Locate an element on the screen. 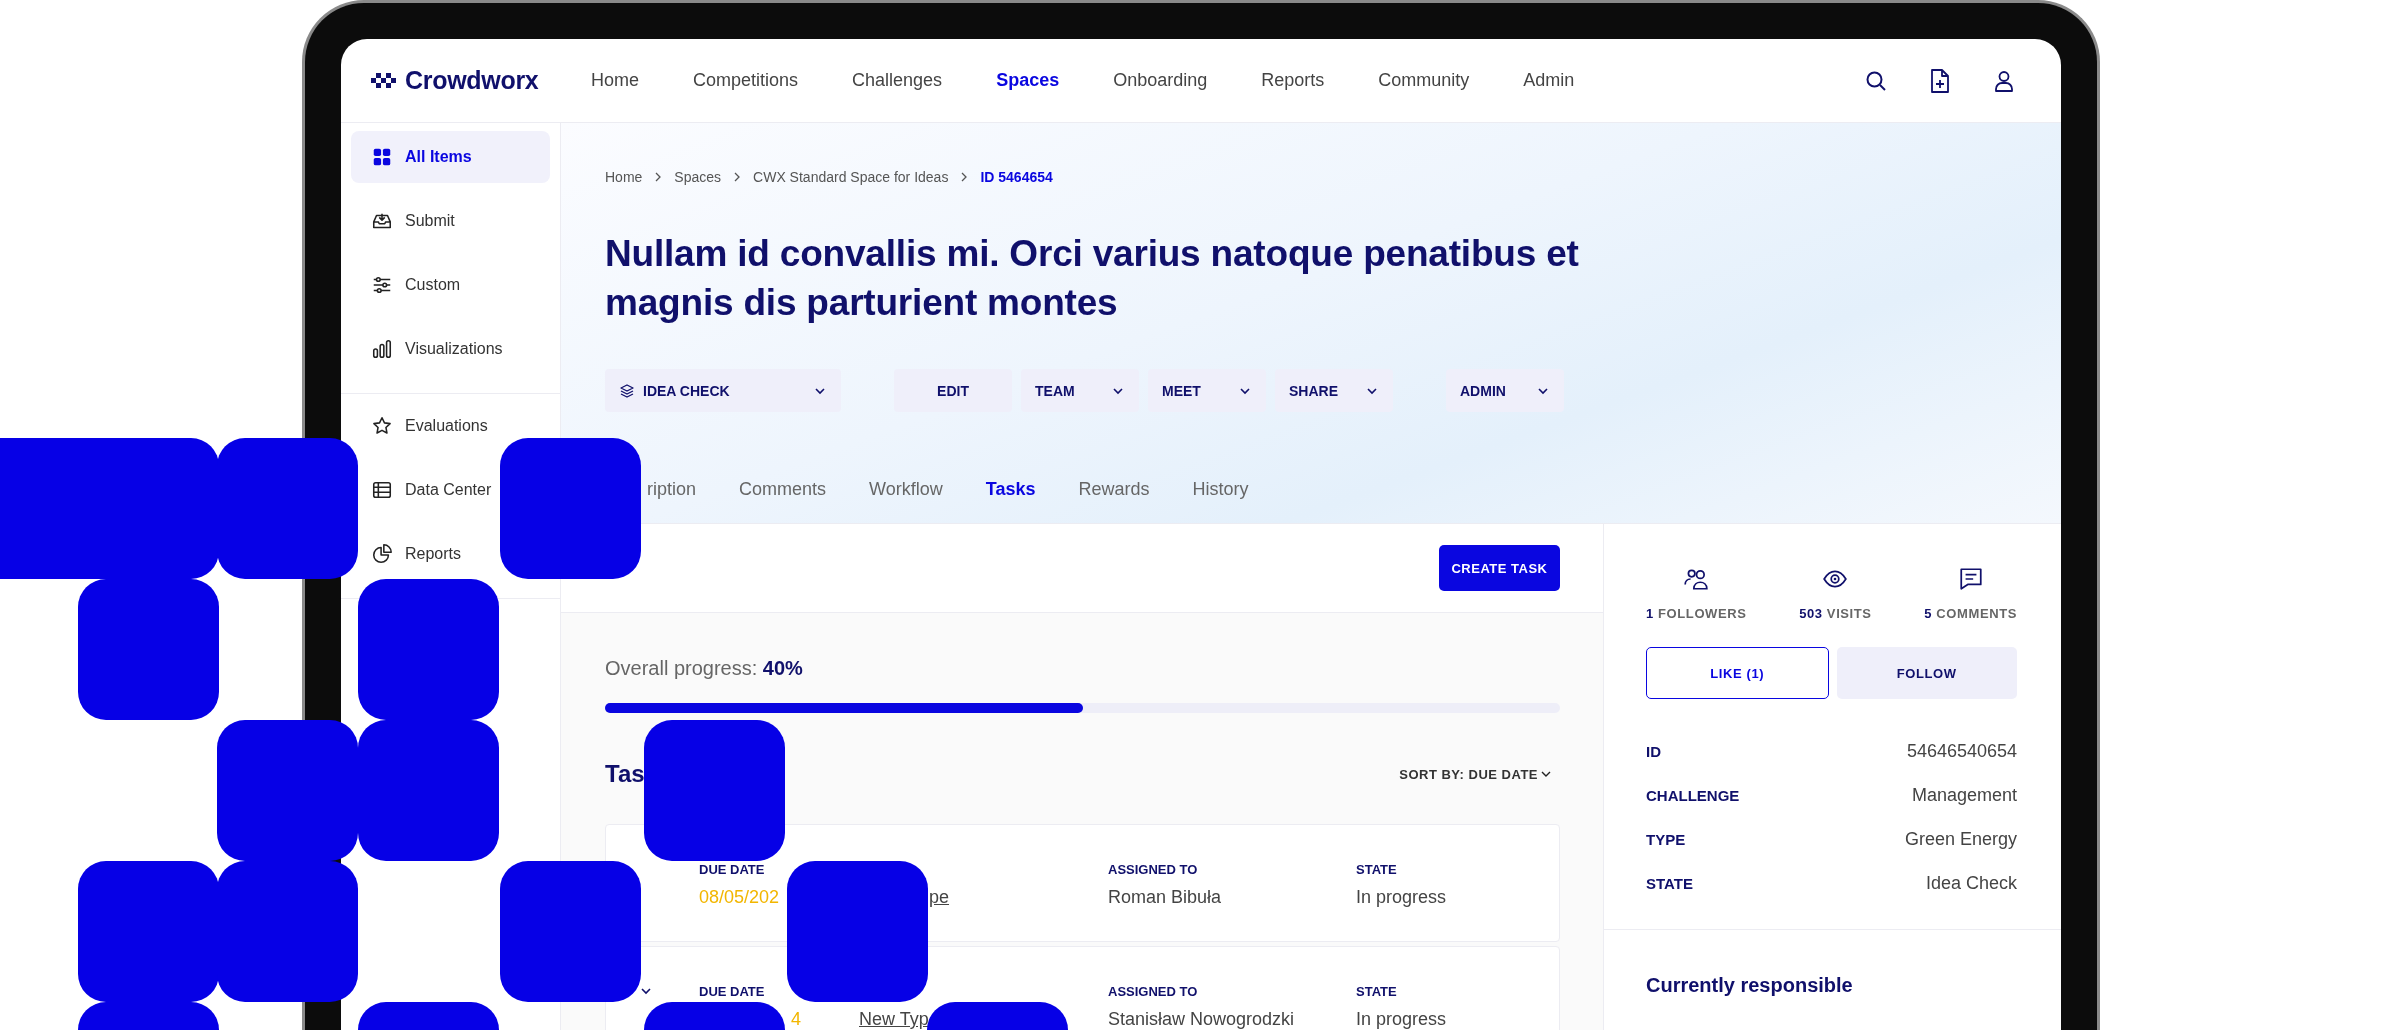 The image size is (2400, 1030). detail-label: STATE is located at coordinates (1669, 883).